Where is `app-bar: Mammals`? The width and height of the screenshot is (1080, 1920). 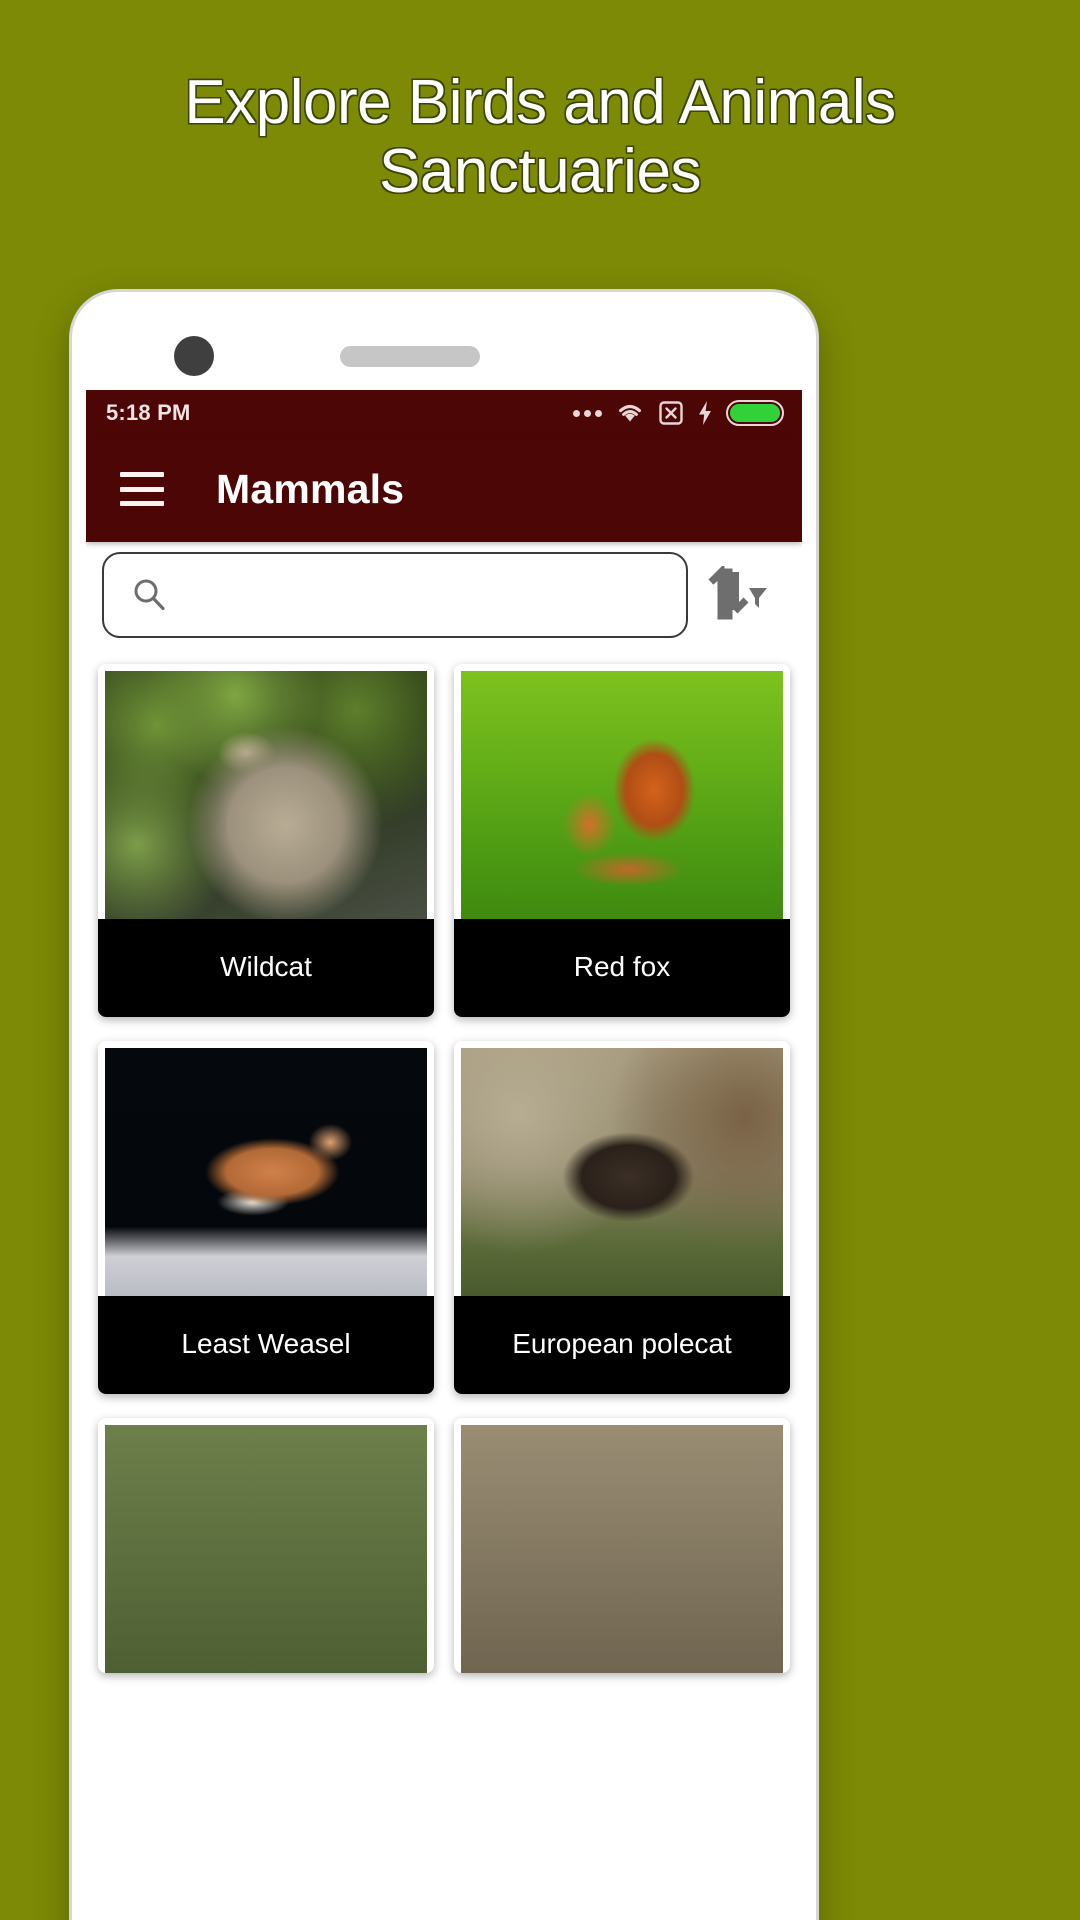
app-bar: Mammals is located at coordinates (444, 489).